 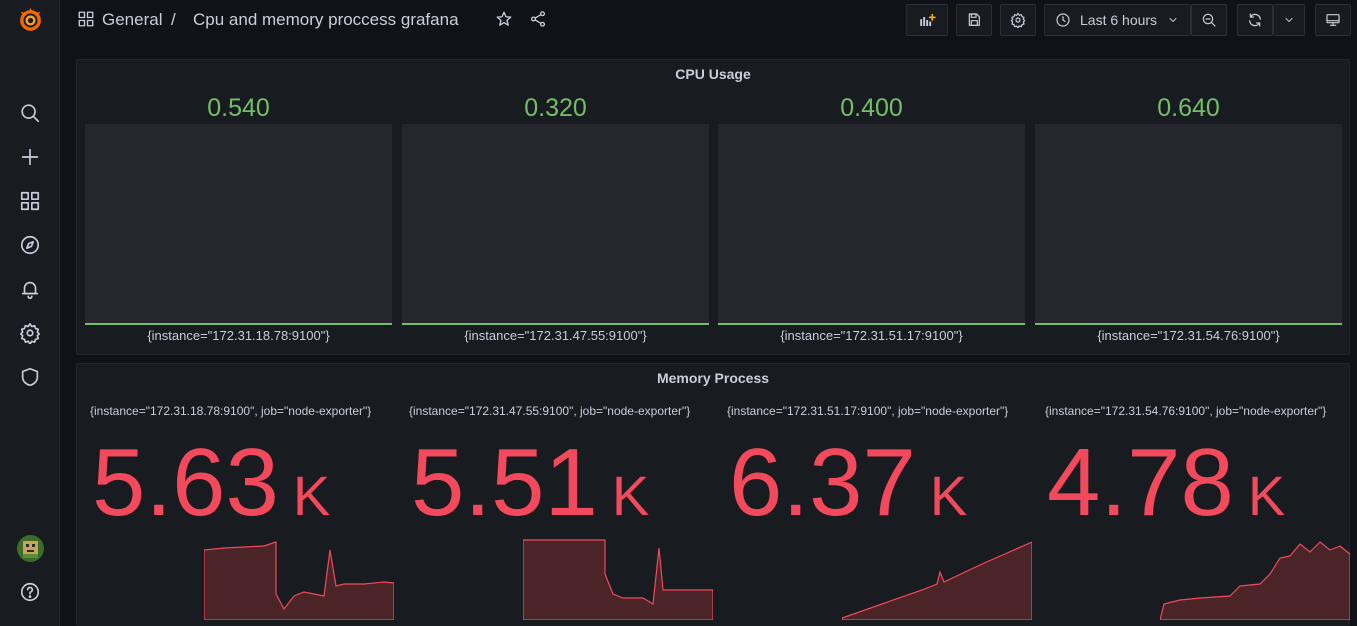 I want to click on memory-stat-number: 5.51, so click(x=504, y=482).